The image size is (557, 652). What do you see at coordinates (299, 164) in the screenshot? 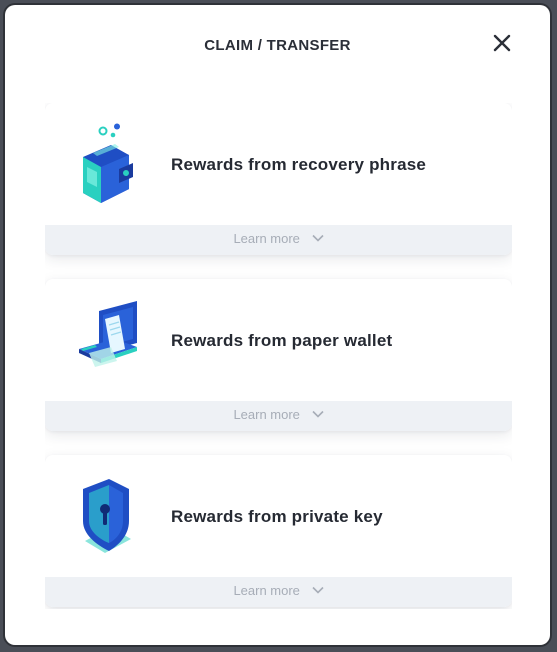
I see `option-label: Rewards from recovery phrase` at bounding box center [299, 164].